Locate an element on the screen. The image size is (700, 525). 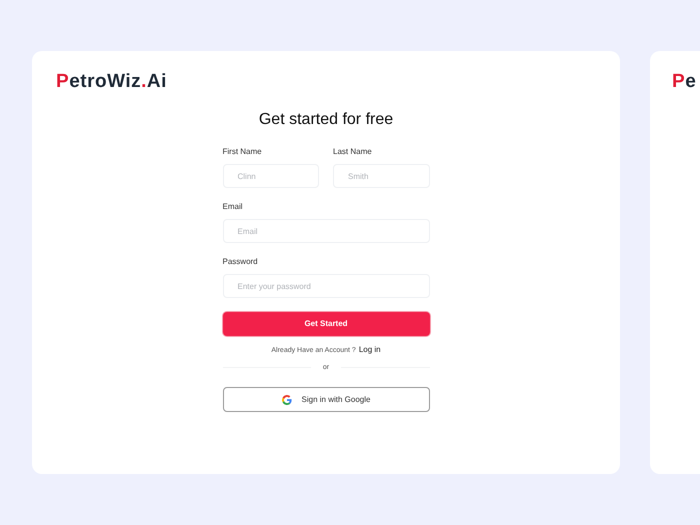
logo-wordmark: Pe is located at coordinates (685, 81).